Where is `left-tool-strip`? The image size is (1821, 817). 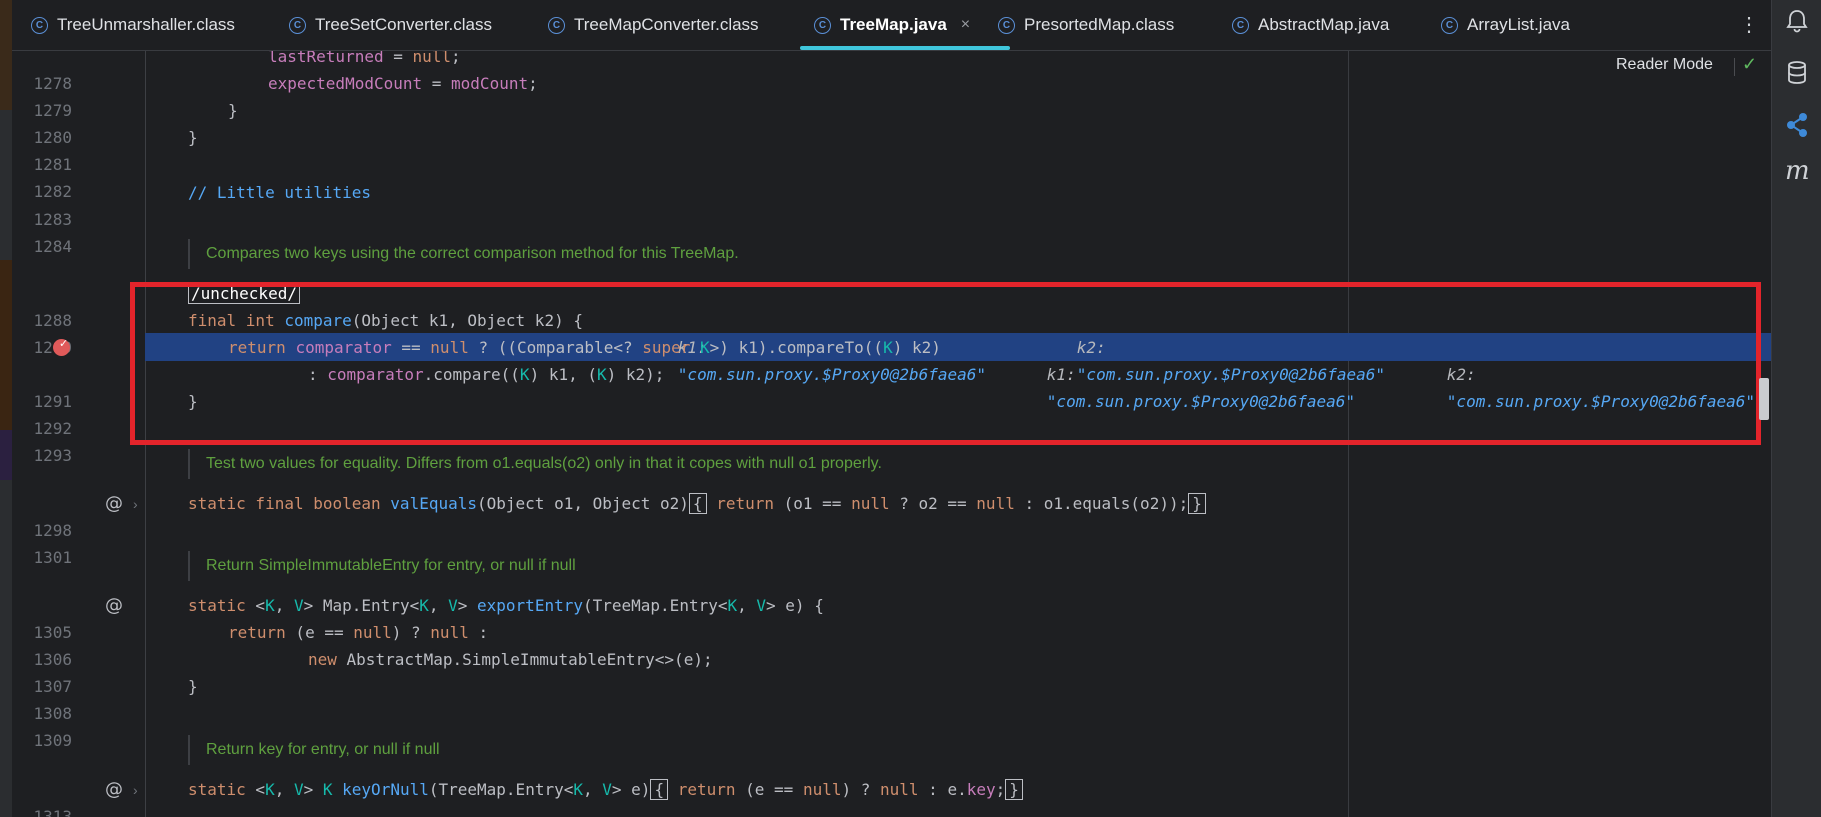 left-tool-strip is located at coordinates (6, 408).